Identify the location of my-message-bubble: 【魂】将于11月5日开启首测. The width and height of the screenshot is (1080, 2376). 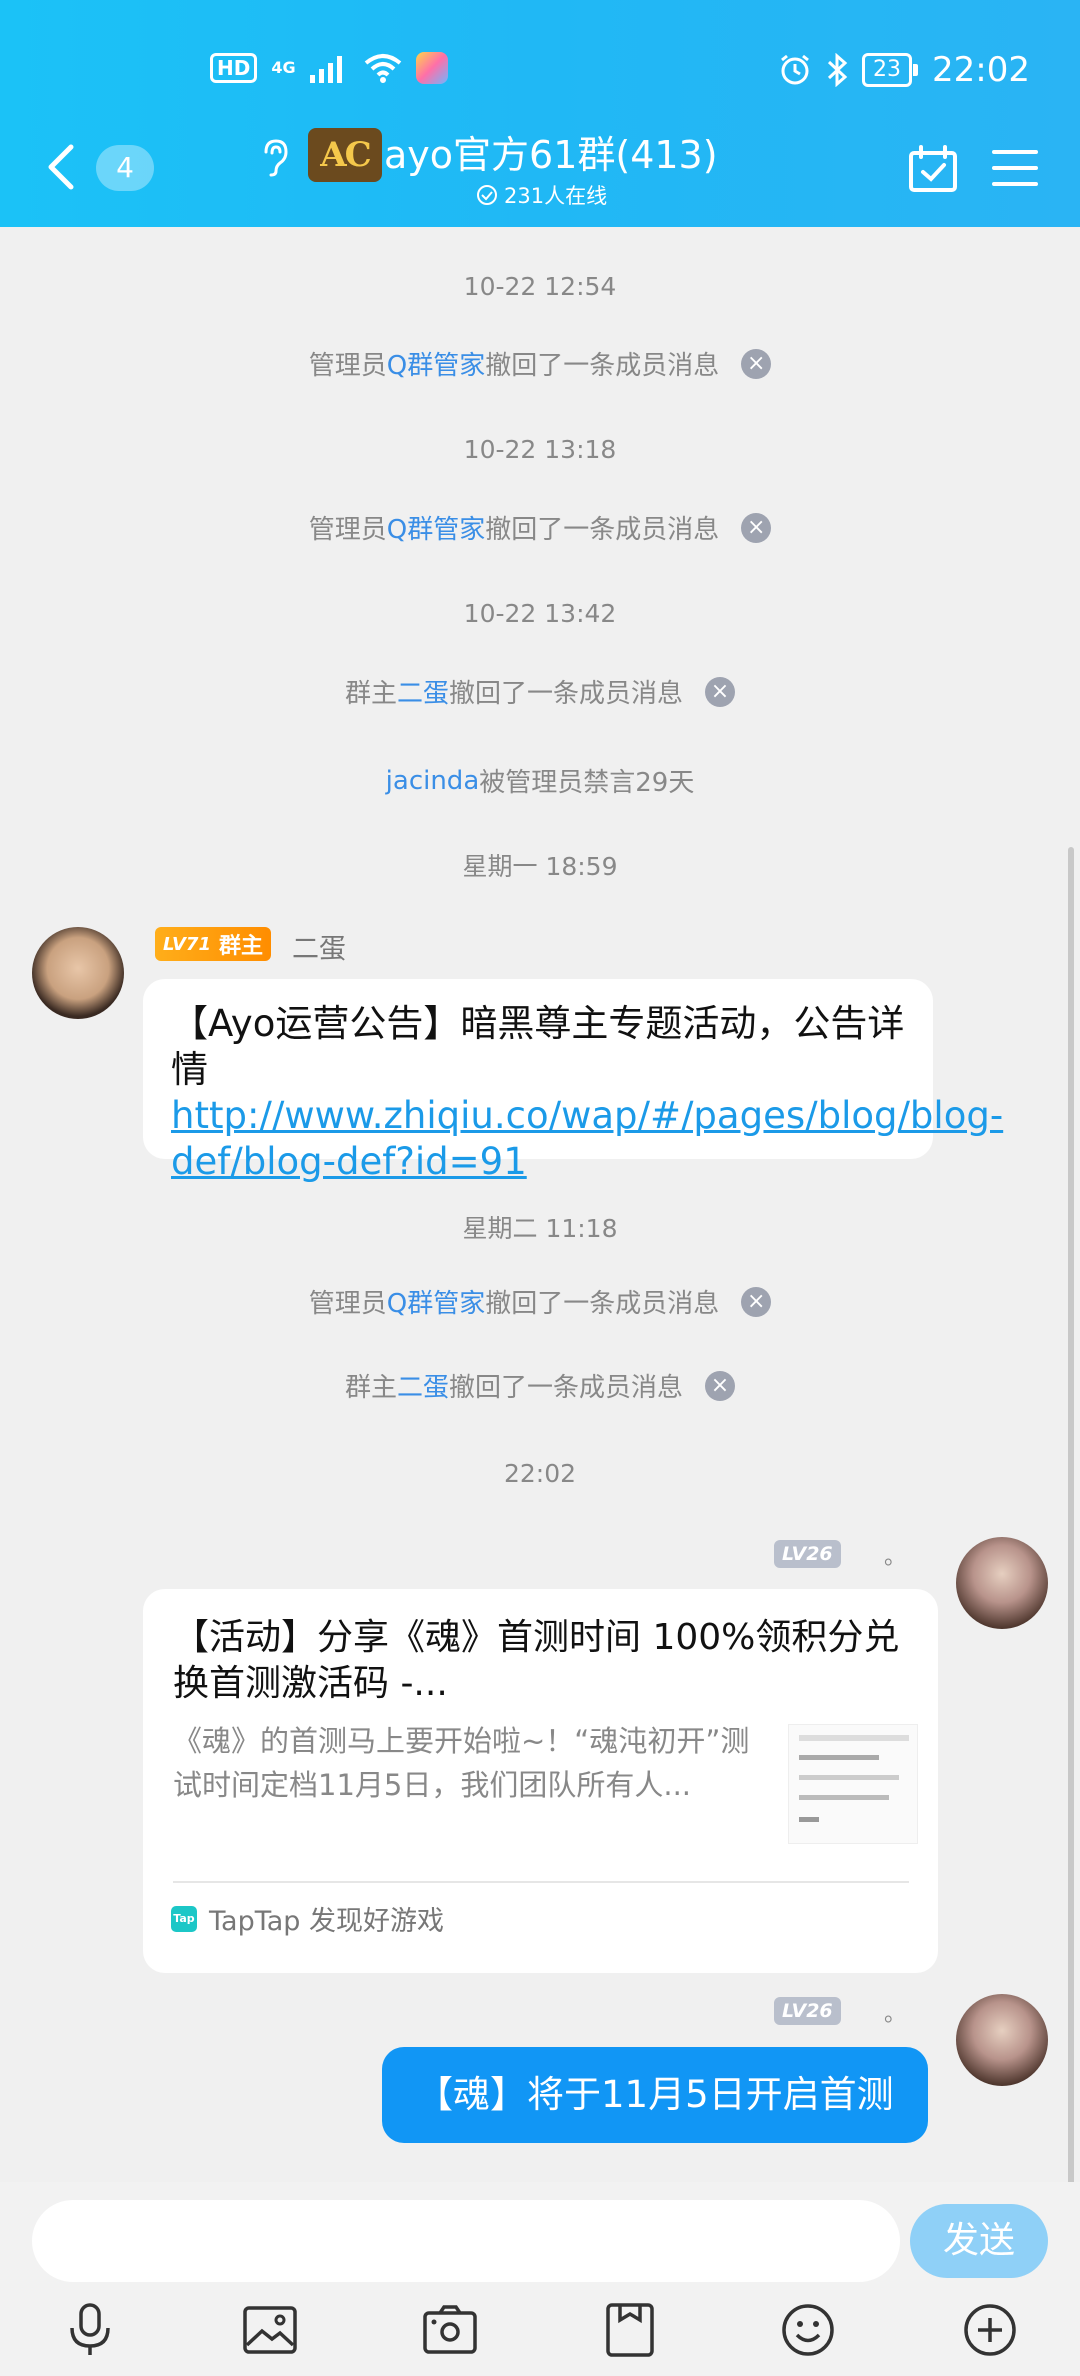
(655, 2095).